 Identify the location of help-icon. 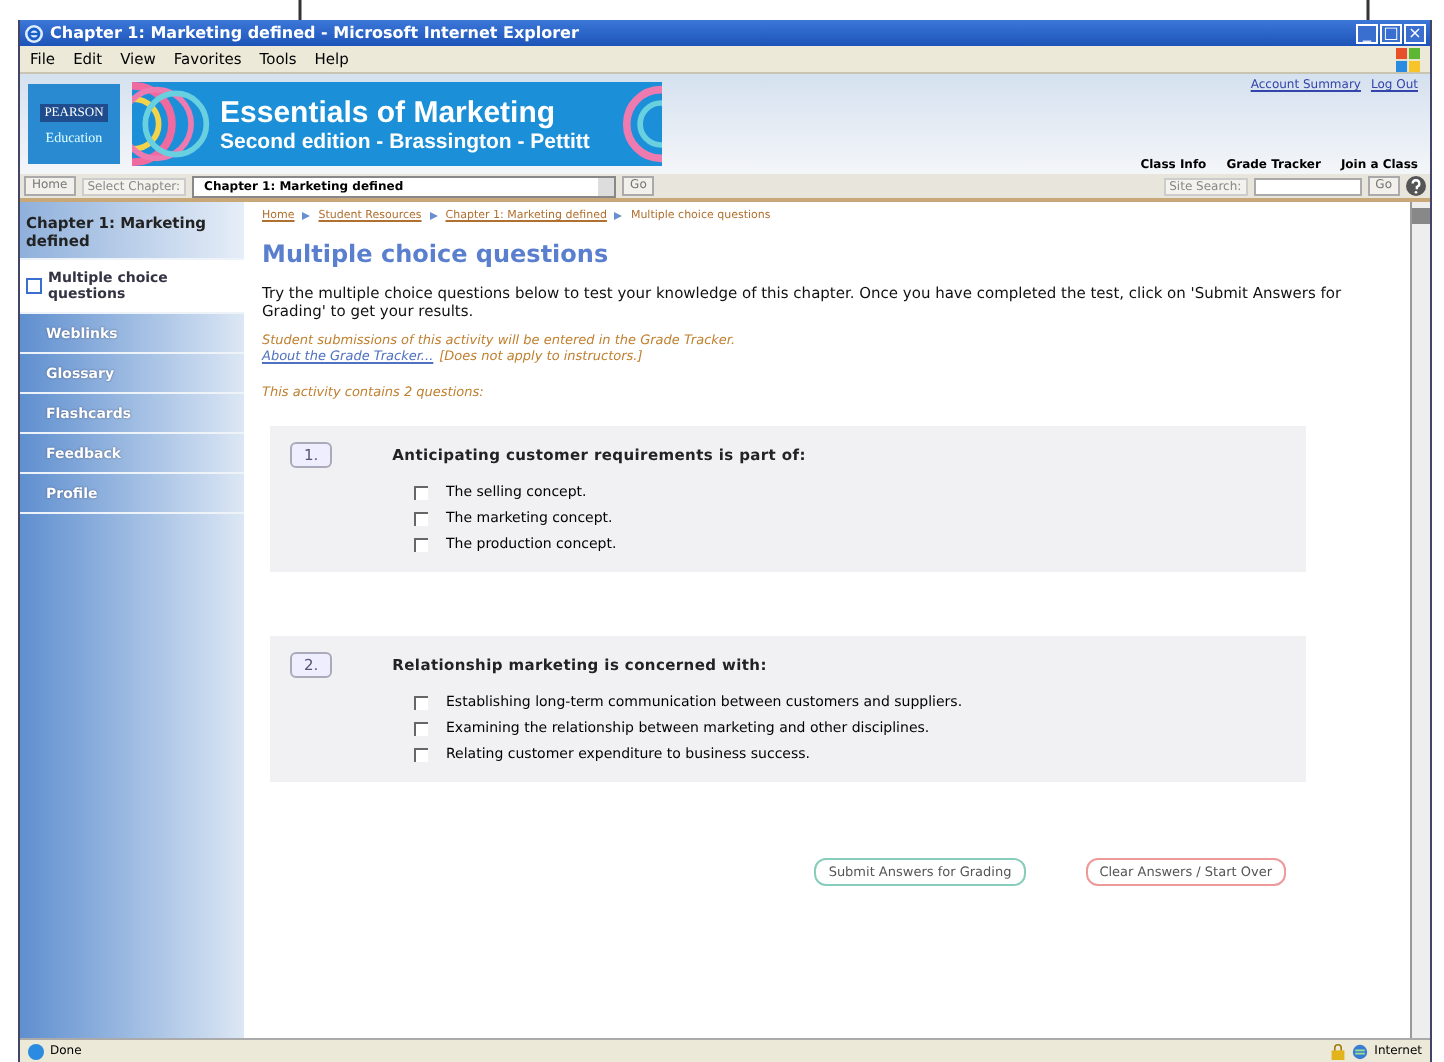
(1416, 186).